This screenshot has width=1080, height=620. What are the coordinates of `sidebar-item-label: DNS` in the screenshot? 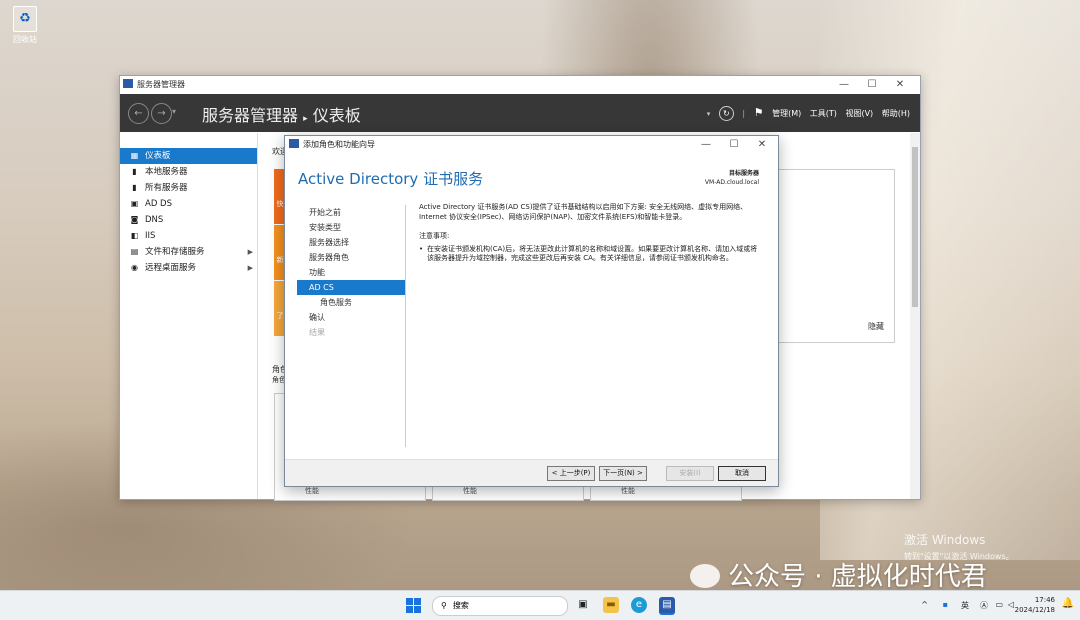 It's located at (154, 220).